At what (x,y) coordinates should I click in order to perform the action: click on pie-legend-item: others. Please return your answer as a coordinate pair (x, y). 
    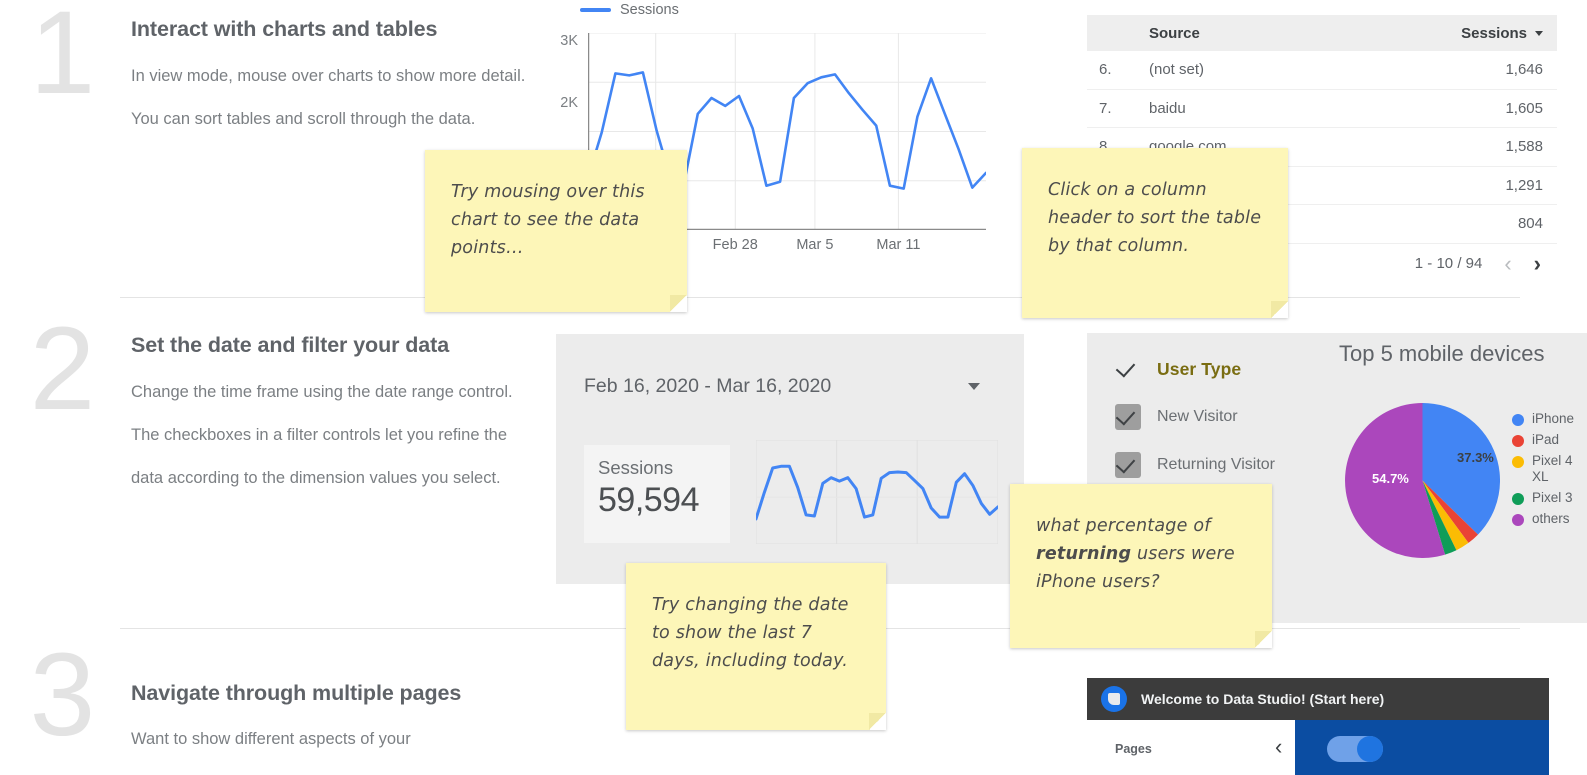
    Looking at the image, I should click on (1549, 519).